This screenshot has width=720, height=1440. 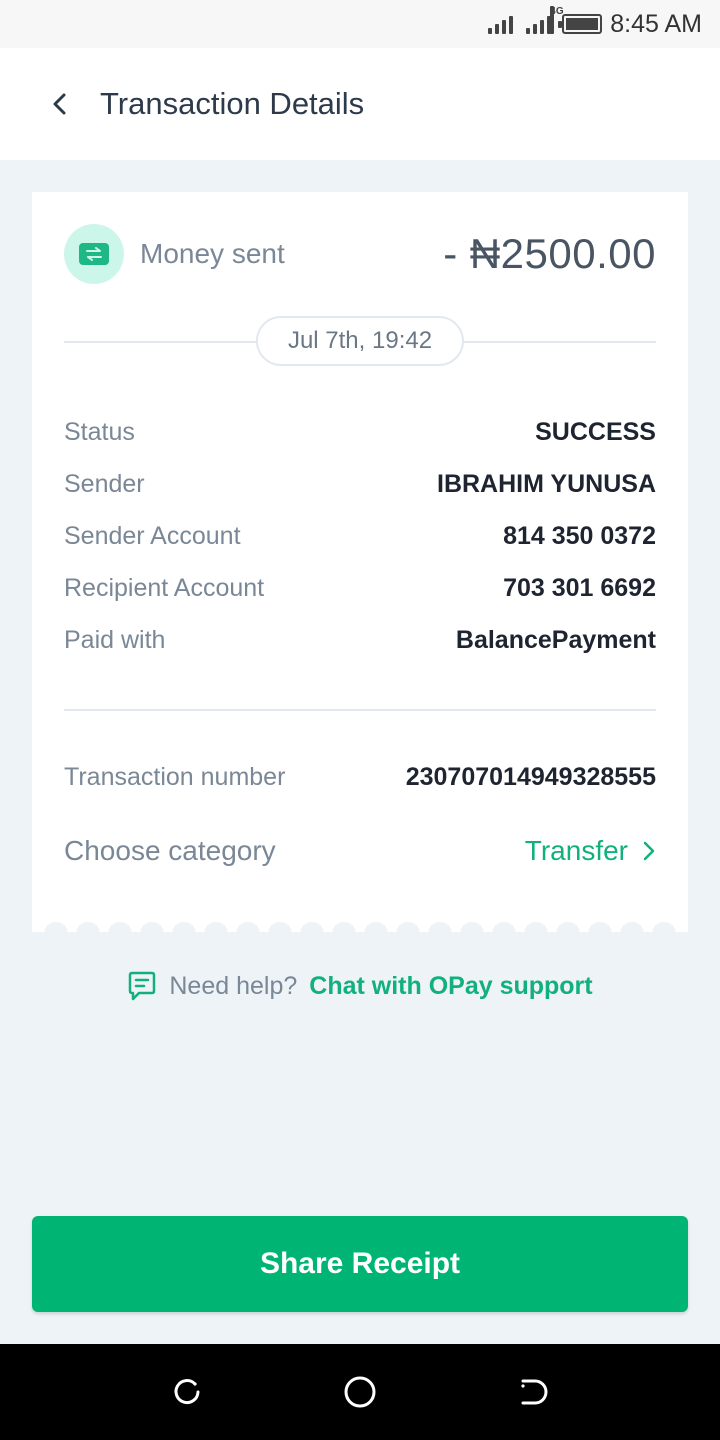 I want to click on home-icon, so click(x=360, y=1392).